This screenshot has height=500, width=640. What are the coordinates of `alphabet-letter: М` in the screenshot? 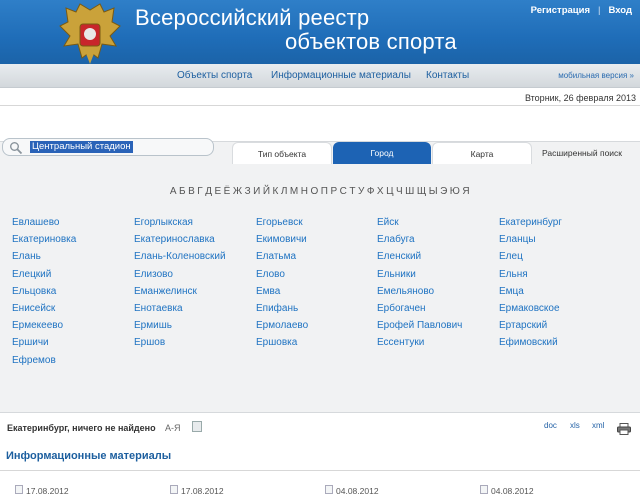 It's located at (294, 191).